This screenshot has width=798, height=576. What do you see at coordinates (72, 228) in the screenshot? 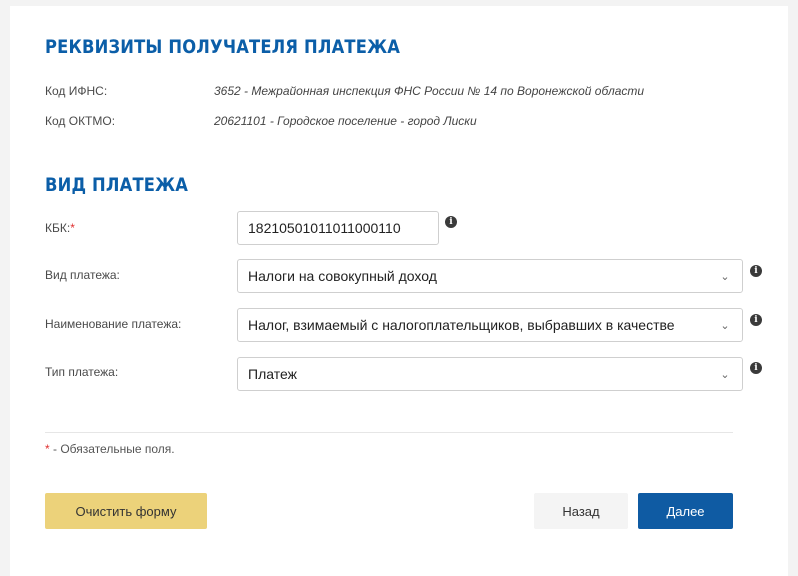
I see `required-mark: *` at bounding box center [72, 228].